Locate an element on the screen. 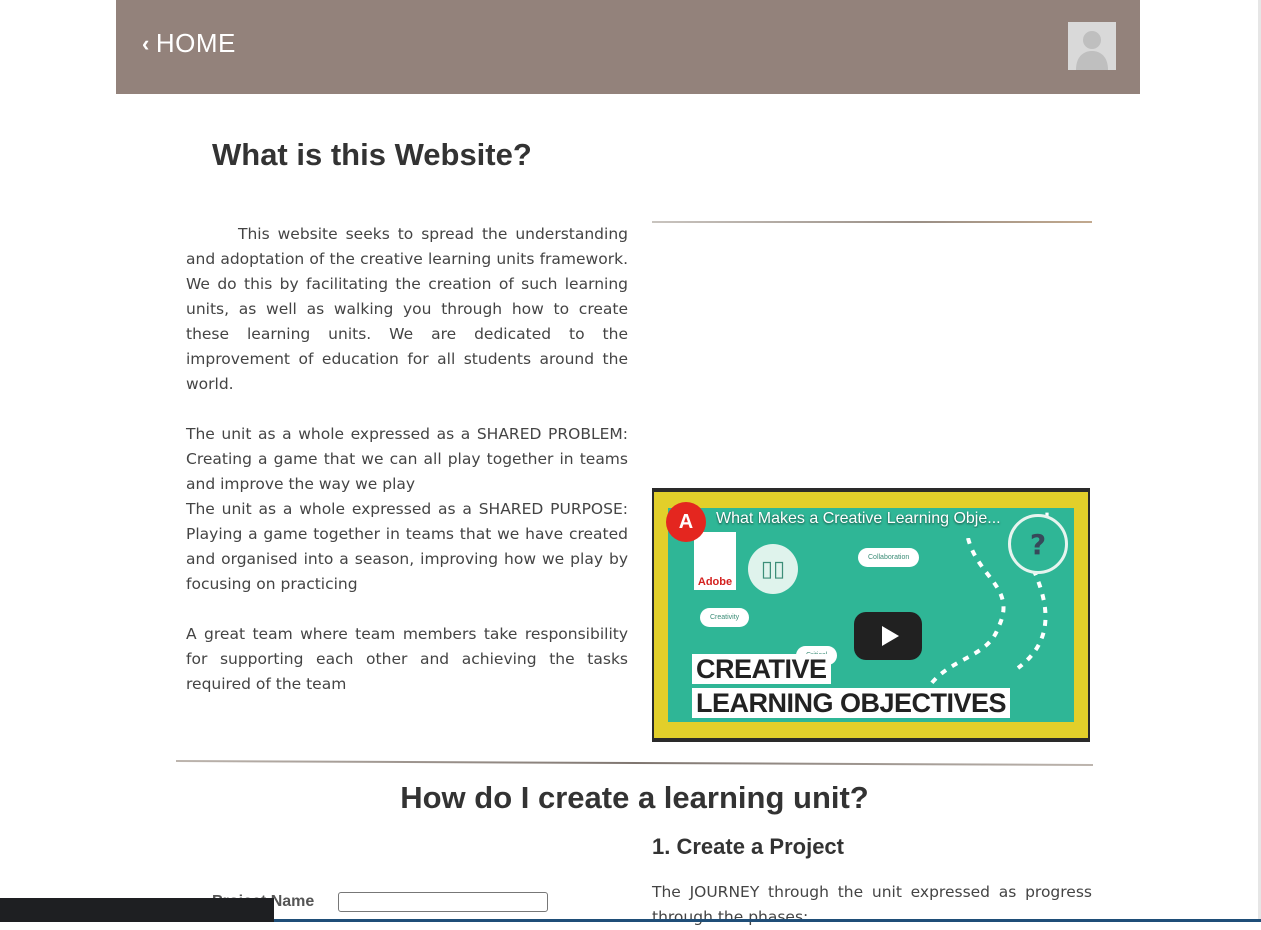 Image resolution: width=1261 pixels, height=930 pixels. step-1-title: 1. Create a Project is located at coordinates (748, 846).